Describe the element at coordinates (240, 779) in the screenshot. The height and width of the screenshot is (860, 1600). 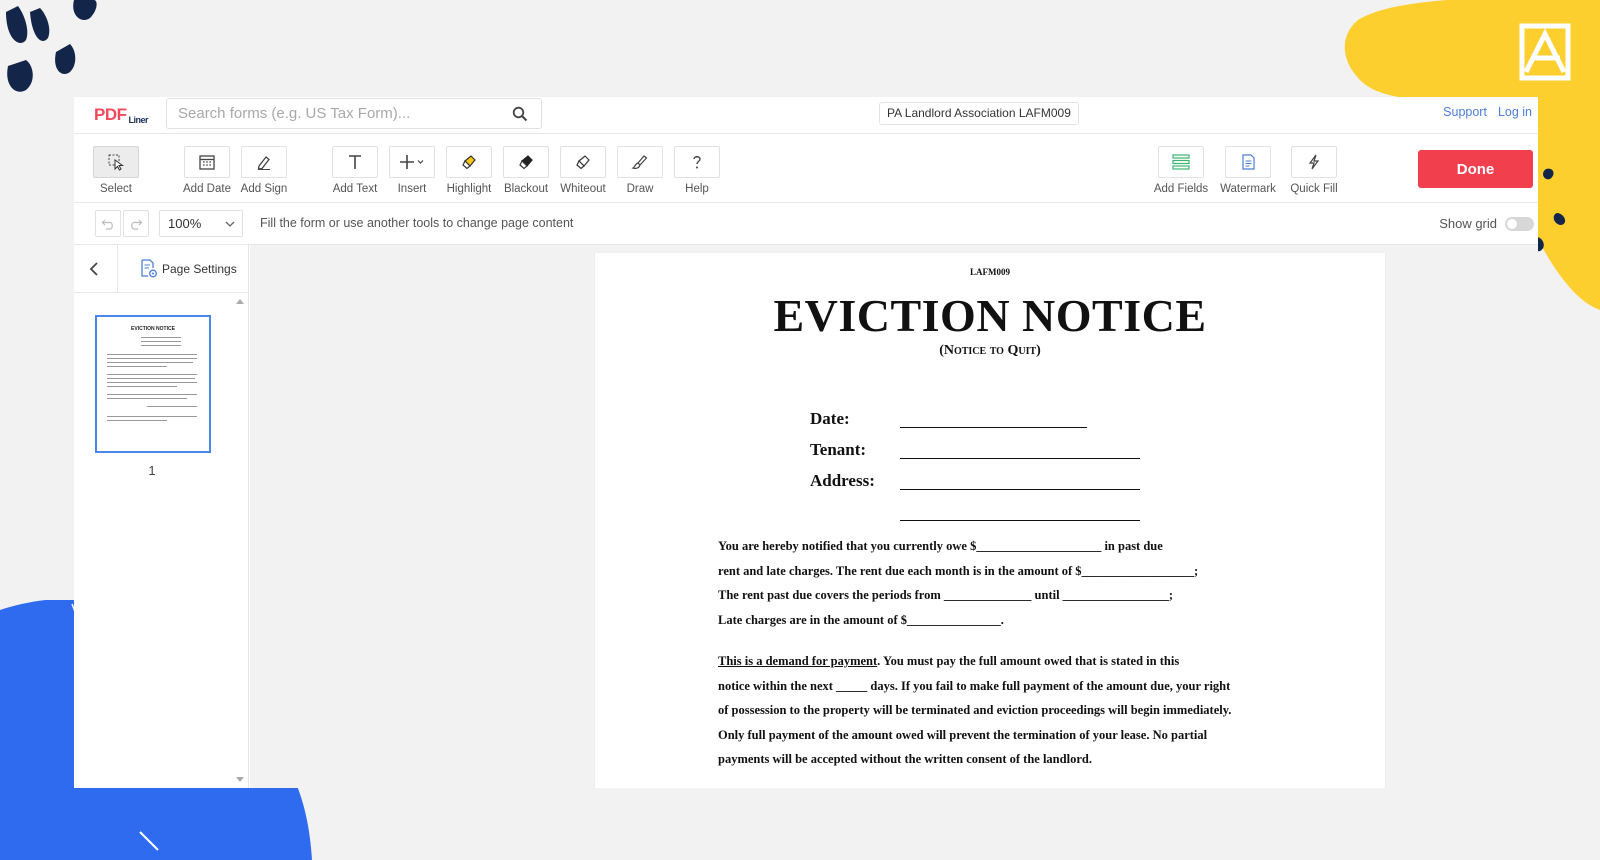
I see `scroll-down-arrow` at that location.